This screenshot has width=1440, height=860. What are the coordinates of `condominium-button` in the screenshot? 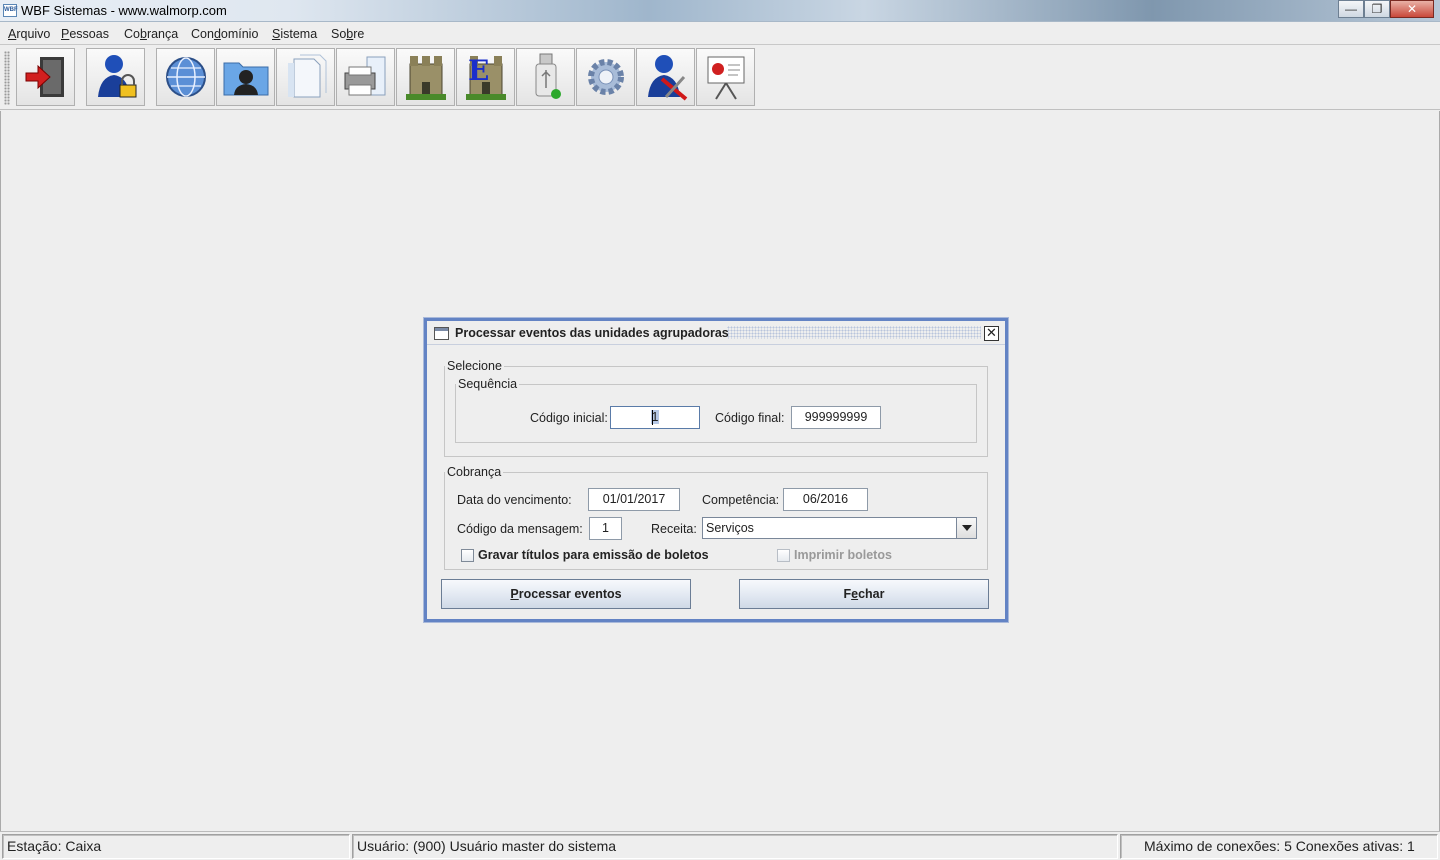 It's located at (425, 77).